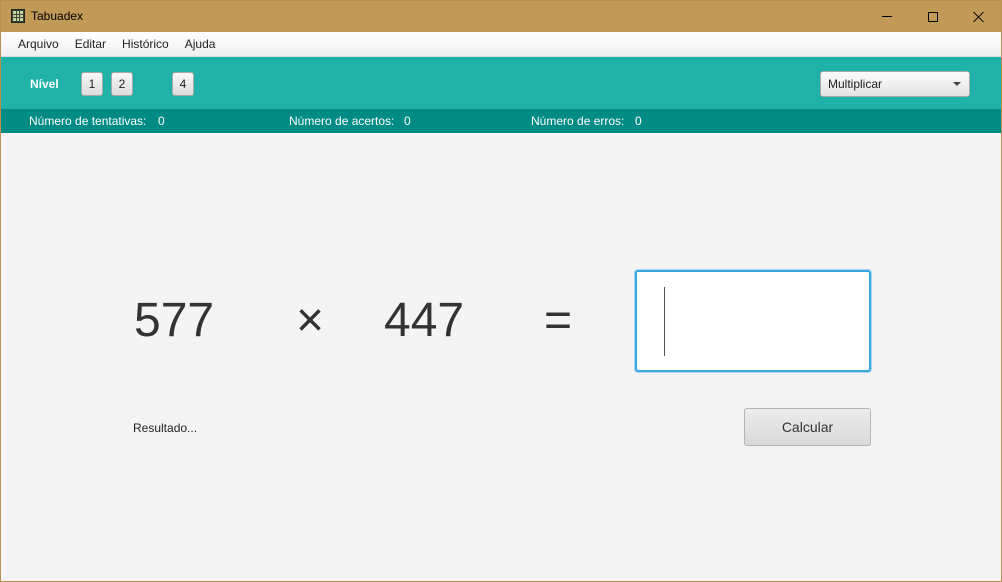 The height and width of the screenshot is (582, 1002). I want to click on level-toolbar: Nível 1 2 4 Multiplicar, so click(501, 83).